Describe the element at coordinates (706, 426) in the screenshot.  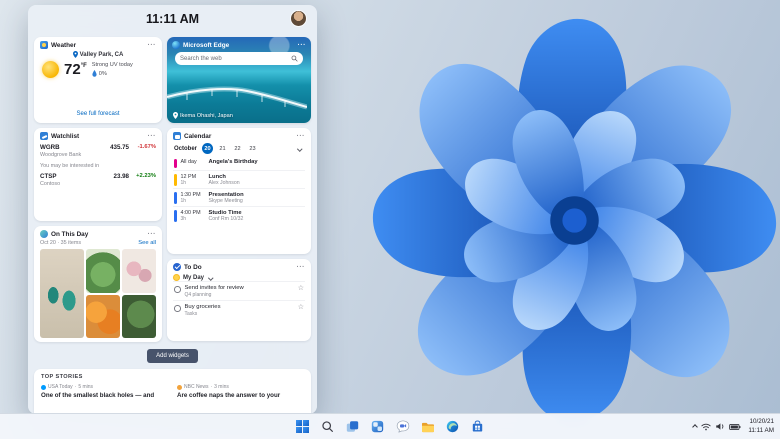
I see `network-icon` at that location.